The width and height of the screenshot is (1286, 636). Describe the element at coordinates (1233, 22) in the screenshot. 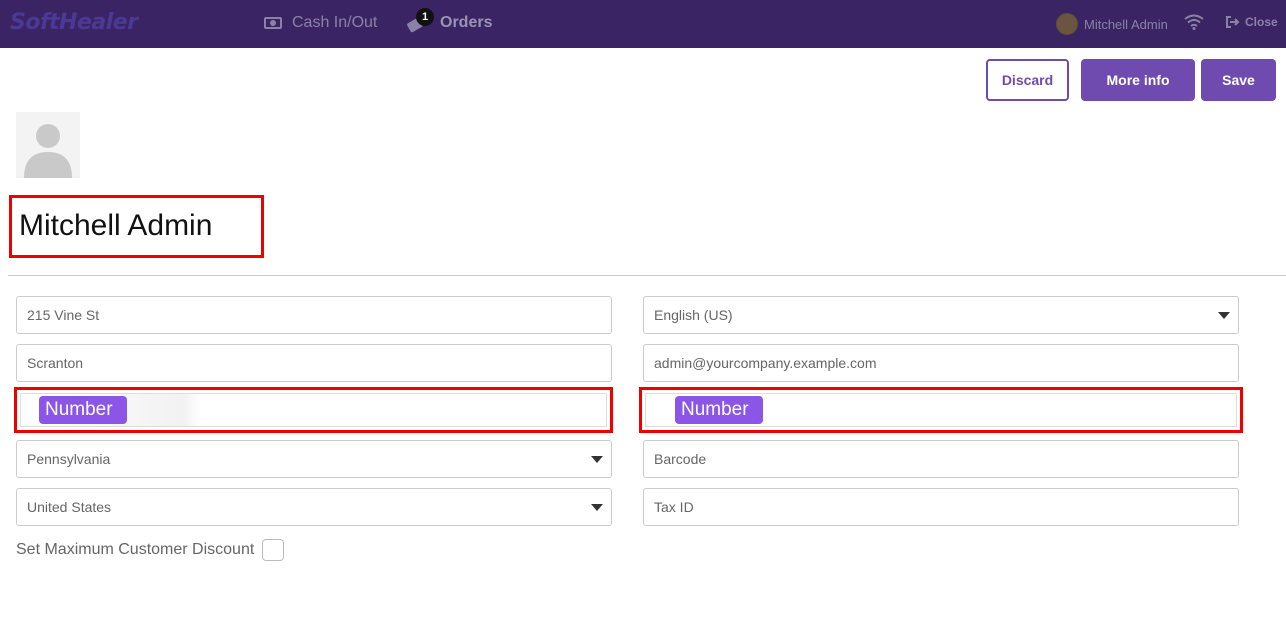

I see `sign-out-icon` at that location.